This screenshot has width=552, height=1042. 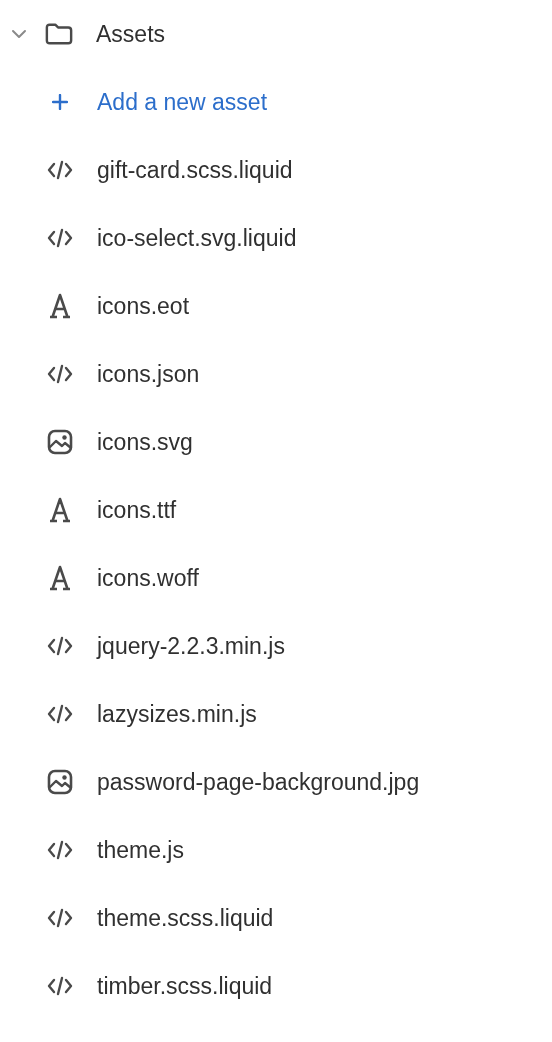 I want to click on file-name: icons.eot, so click(x=143, y=306).